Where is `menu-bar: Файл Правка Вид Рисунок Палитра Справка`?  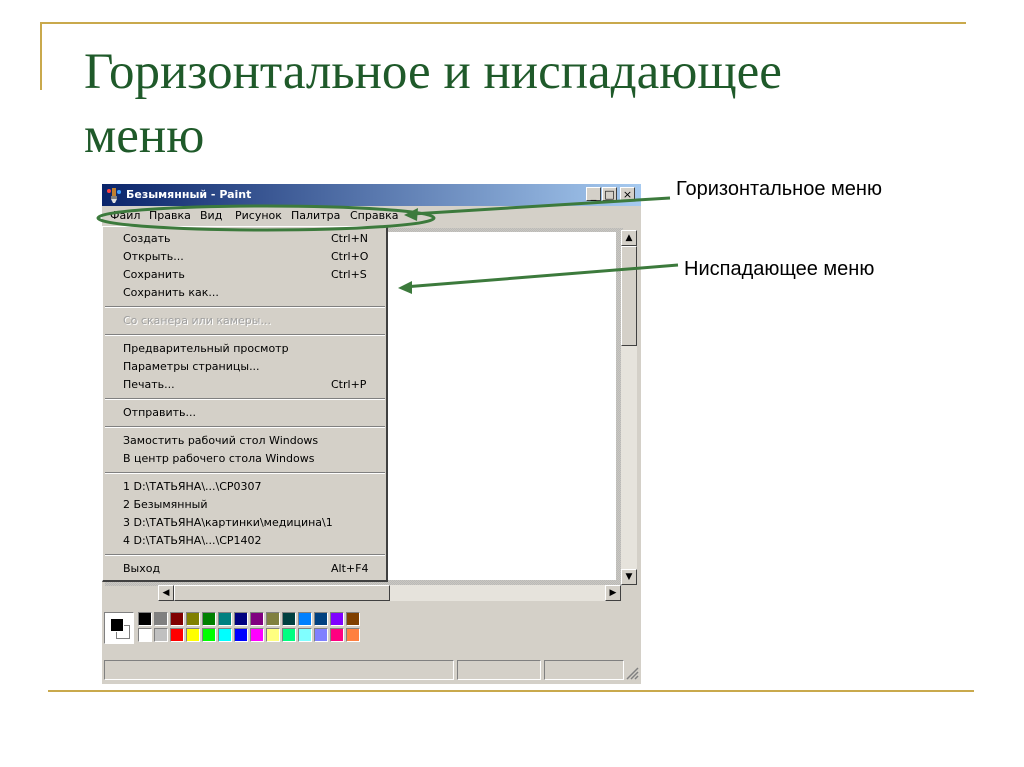
menu-bar: Файл Правка Вид Рисунок Палитра Справка is located at coordinates (371, 216).